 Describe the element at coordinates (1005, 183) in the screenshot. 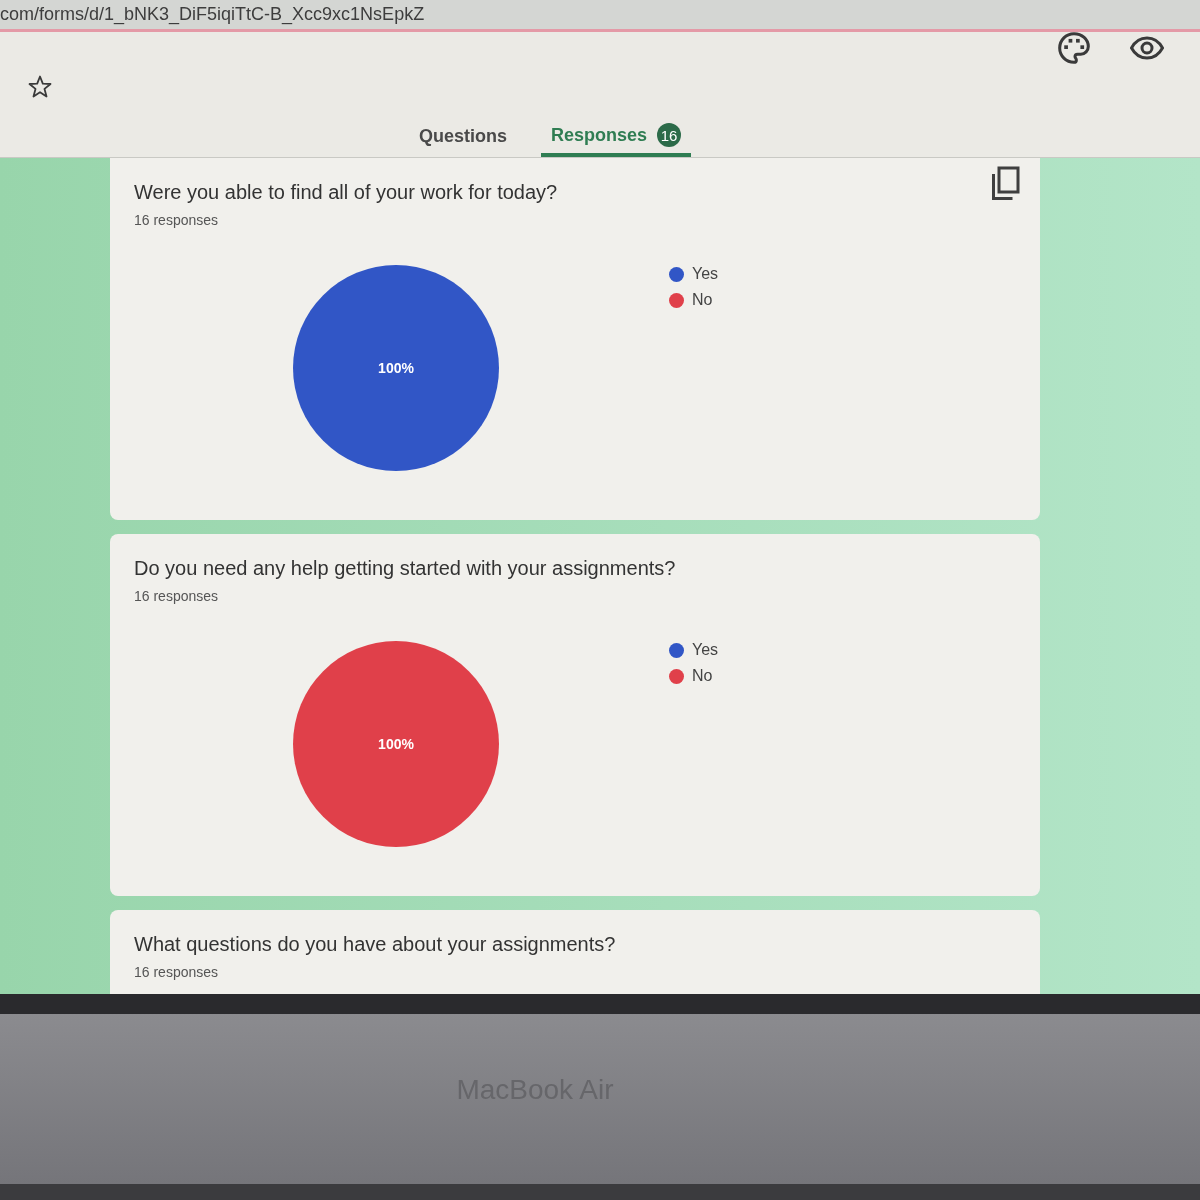

I see `copy-icon` at that location.